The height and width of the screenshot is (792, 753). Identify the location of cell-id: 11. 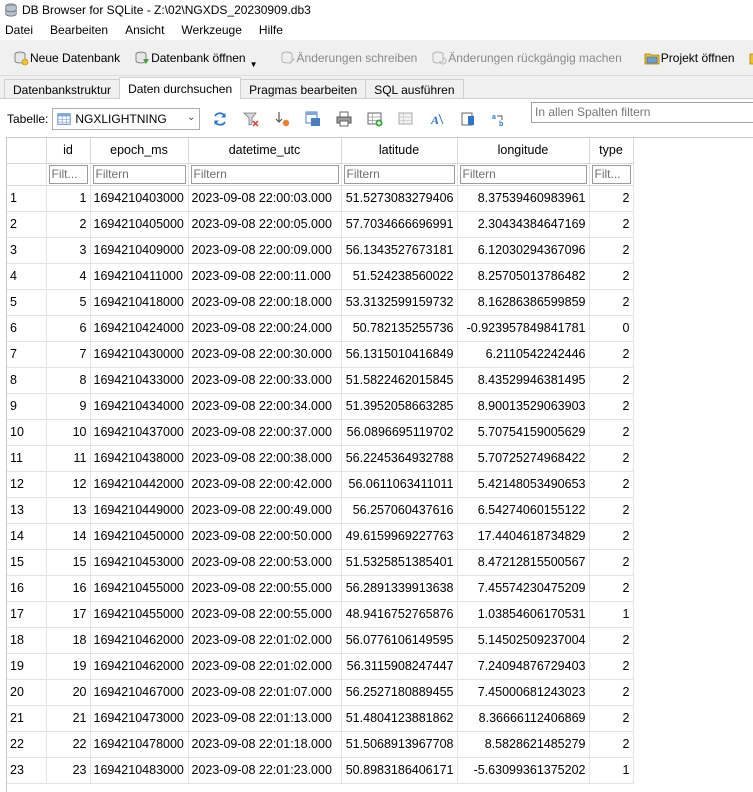
(68, 458).